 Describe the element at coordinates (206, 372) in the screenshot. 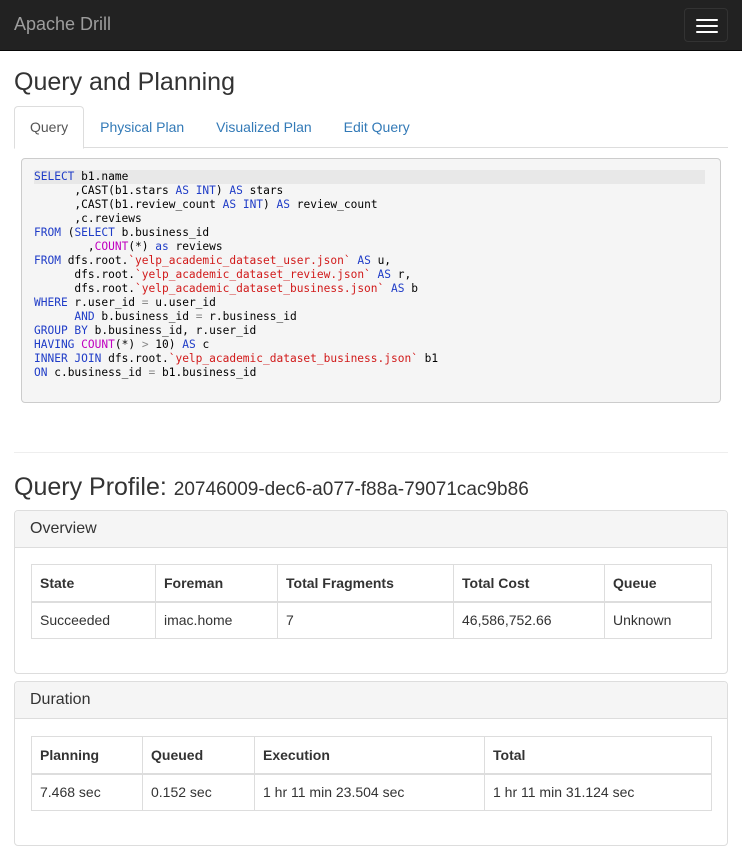

I see `code-token: b1.business_id` at that location.